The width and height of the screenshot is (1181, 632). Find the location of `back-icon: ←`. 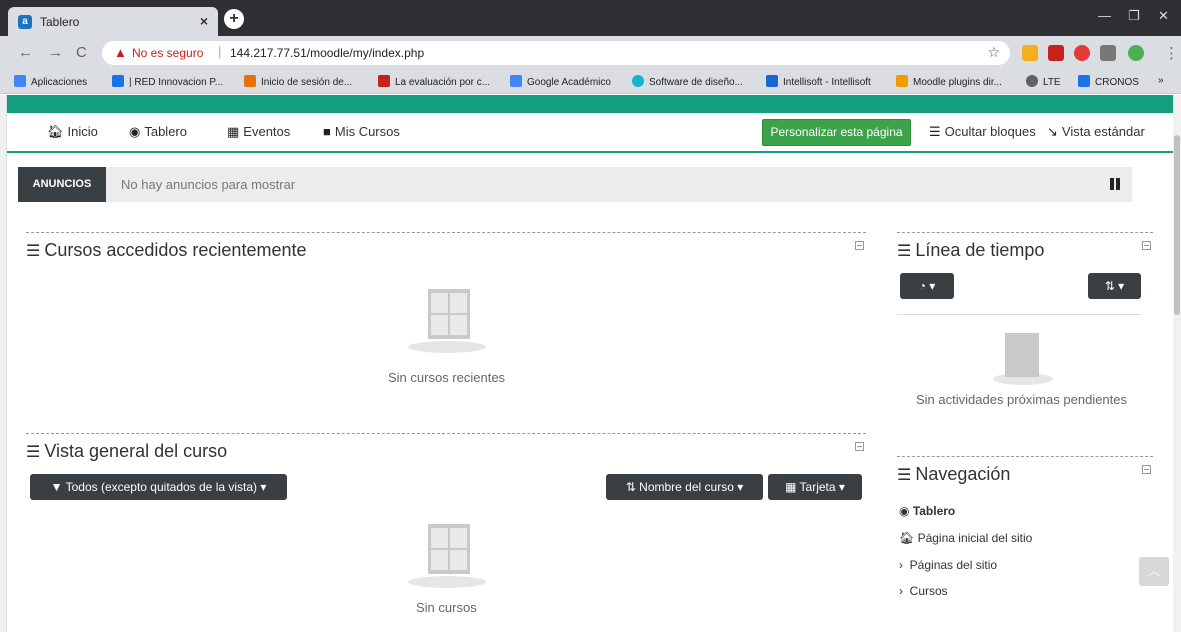

back-icon: ← is located at coordinates (25, 52).